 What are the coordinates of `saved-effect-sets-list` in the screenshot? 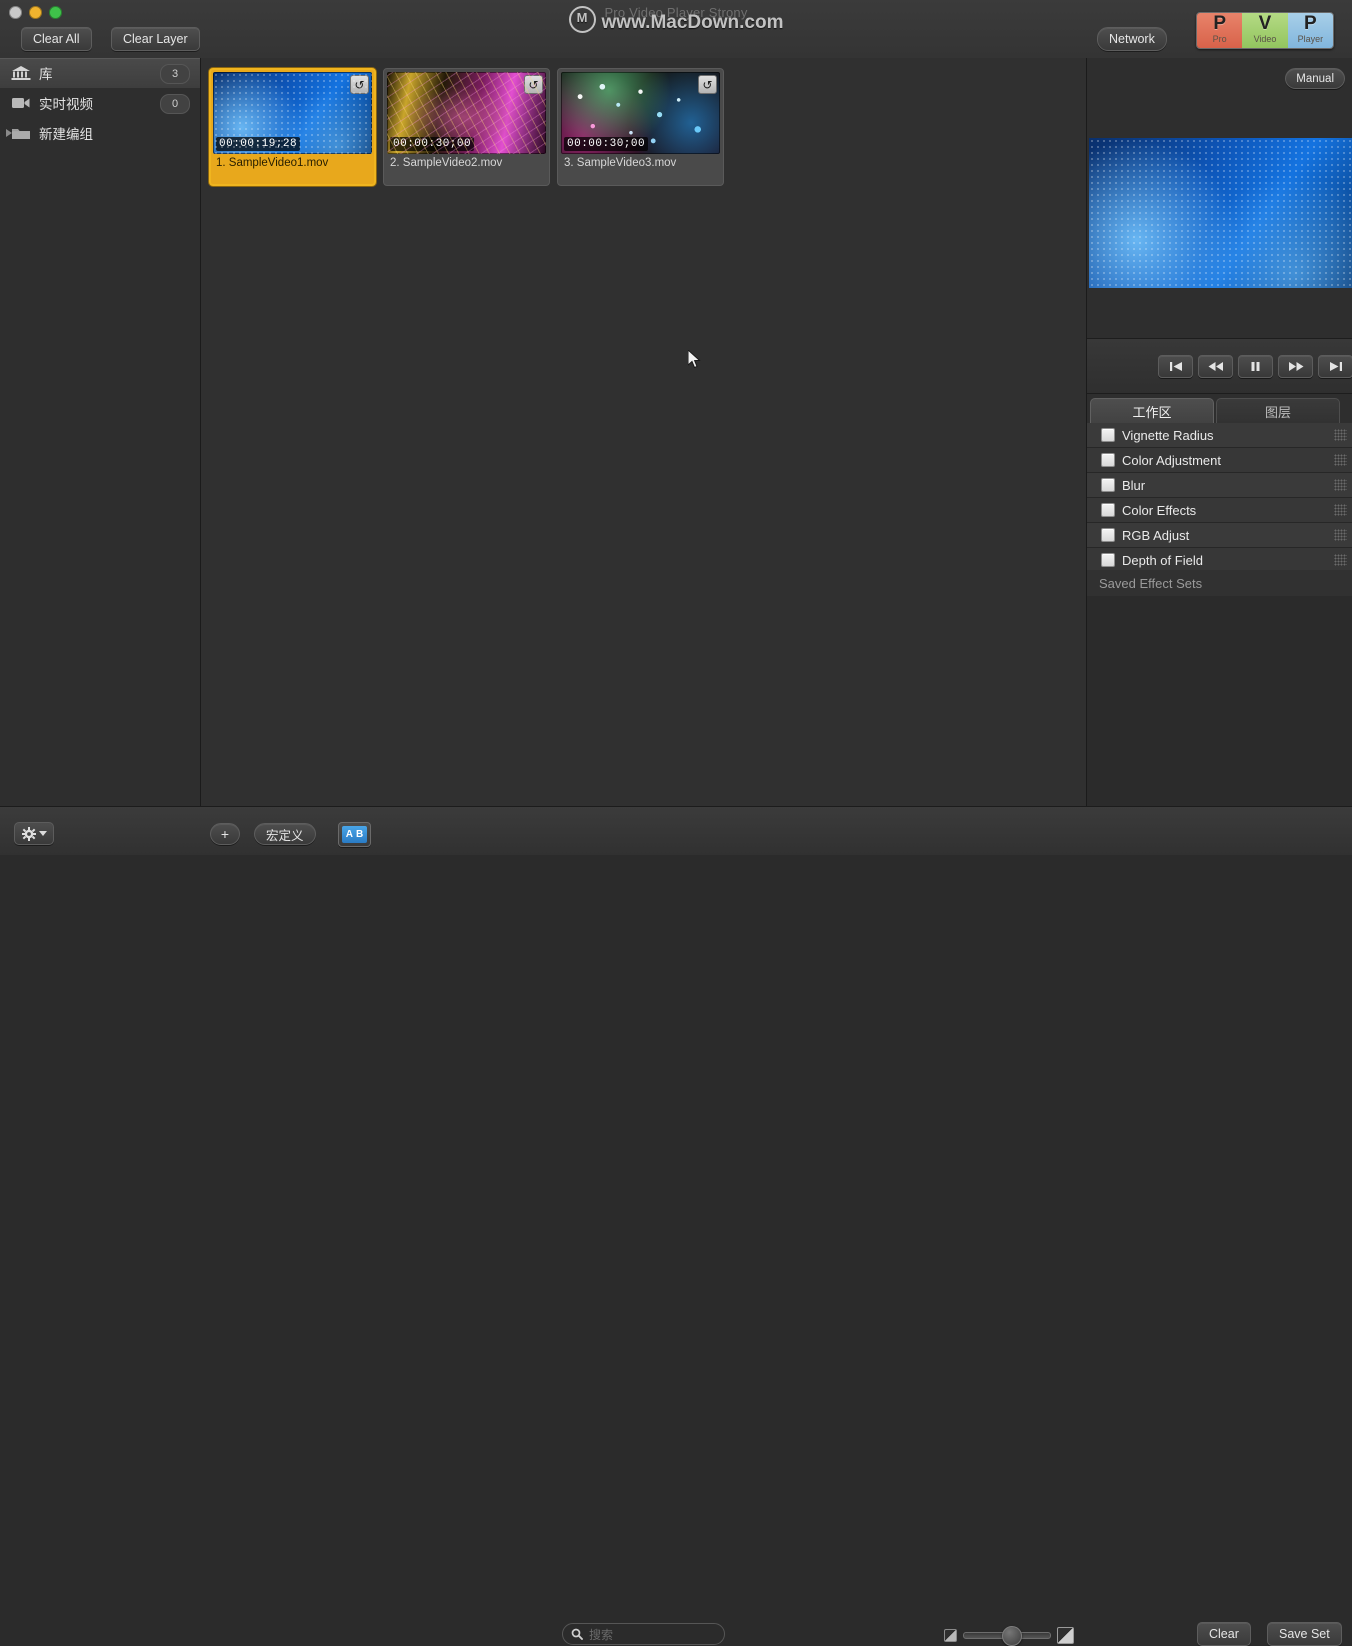 It's located at (1219, 701).